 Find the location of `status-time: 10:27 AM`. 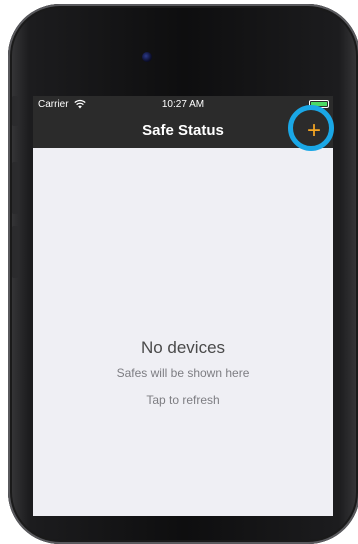

status-time: 10:27 AM is located at coordinates (183, 104).